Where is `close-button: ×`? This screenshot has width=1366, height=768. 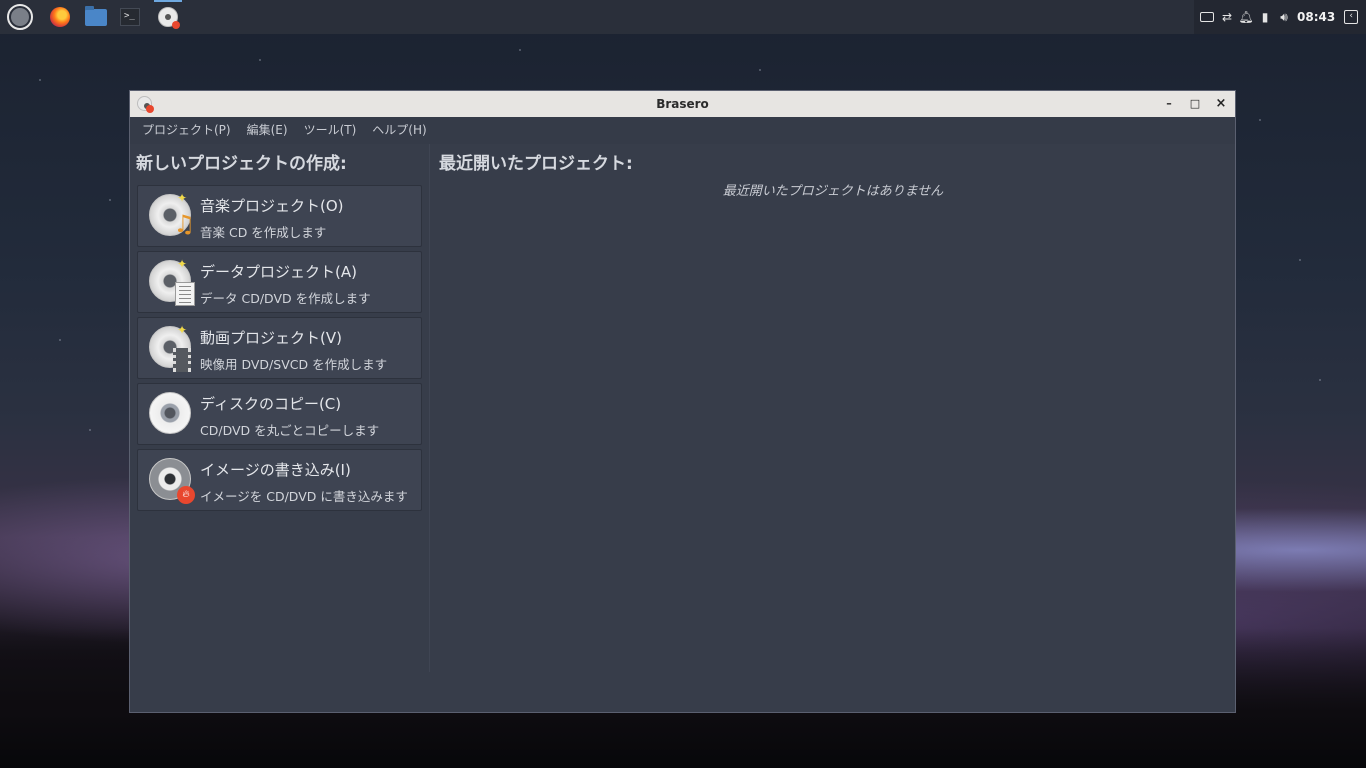
close-button: × is located at coordinates (1221, 104).